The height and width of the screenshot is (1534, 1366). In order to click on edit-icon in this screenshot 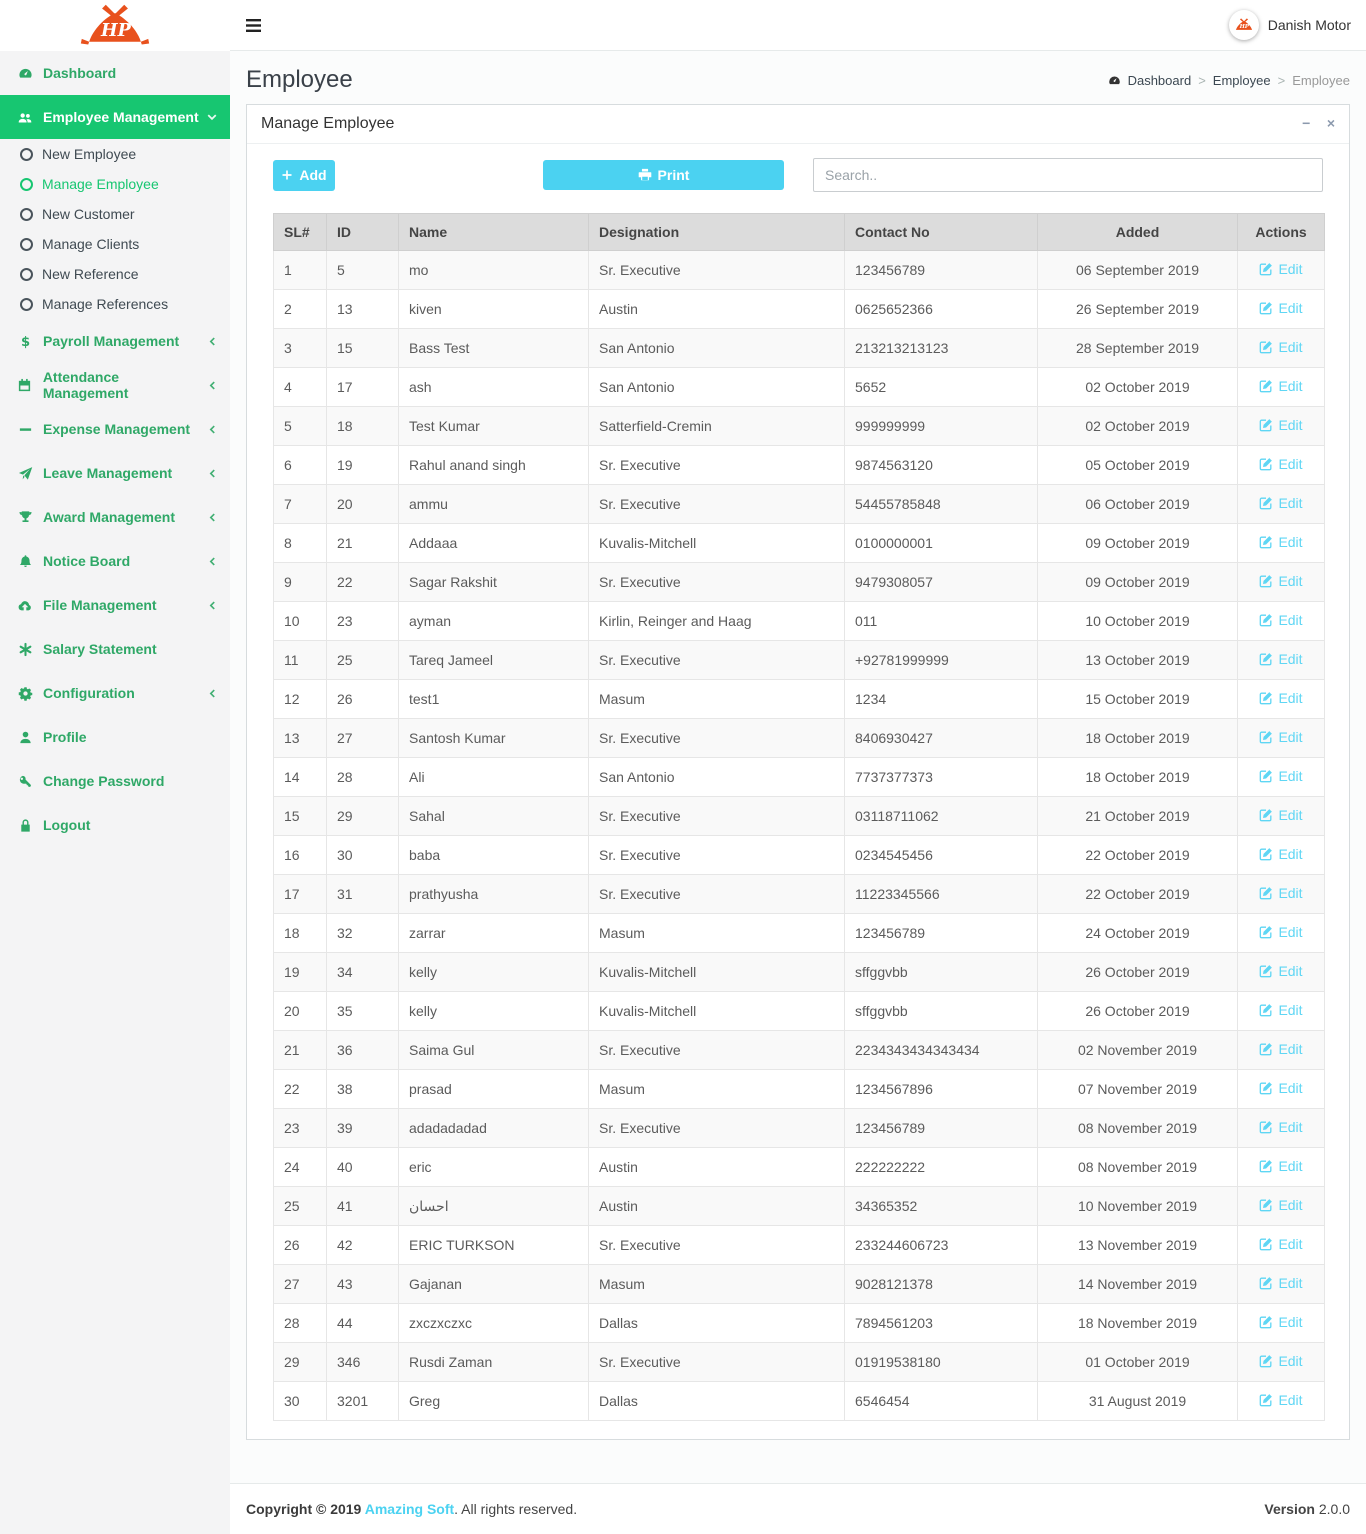, I will do `click(1266, 308)`.